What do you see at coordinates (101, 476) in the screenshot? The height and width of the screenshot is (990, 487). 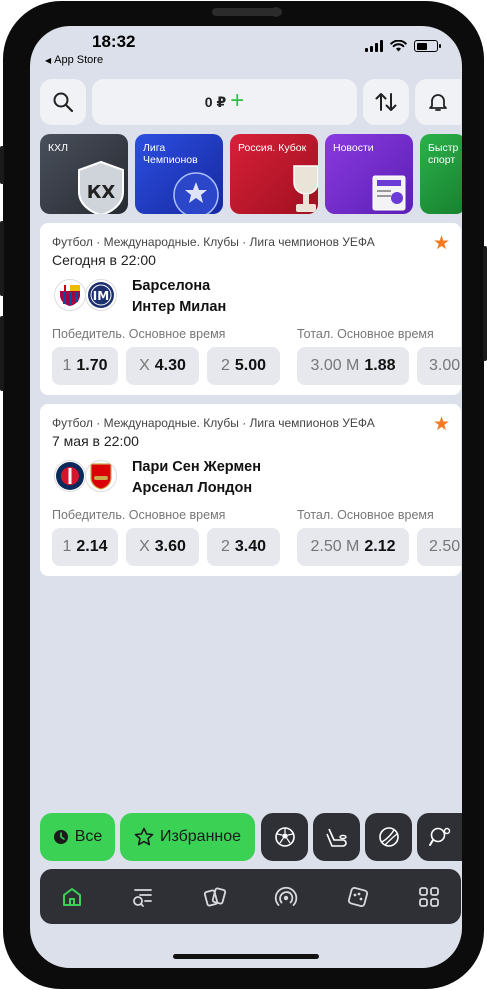 I see `arsenal-logo-icon` at bounding box center [101, 476].